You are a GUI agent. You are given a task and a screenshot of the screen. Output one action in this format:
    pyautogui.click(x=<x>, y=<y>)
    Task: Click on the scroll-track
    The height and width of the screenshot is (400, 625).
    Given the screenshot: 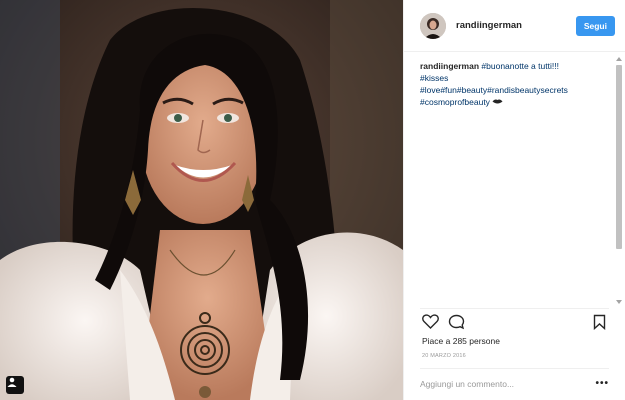 What is the action you would take?
    pyautogui.click(x=619, y=180)
    